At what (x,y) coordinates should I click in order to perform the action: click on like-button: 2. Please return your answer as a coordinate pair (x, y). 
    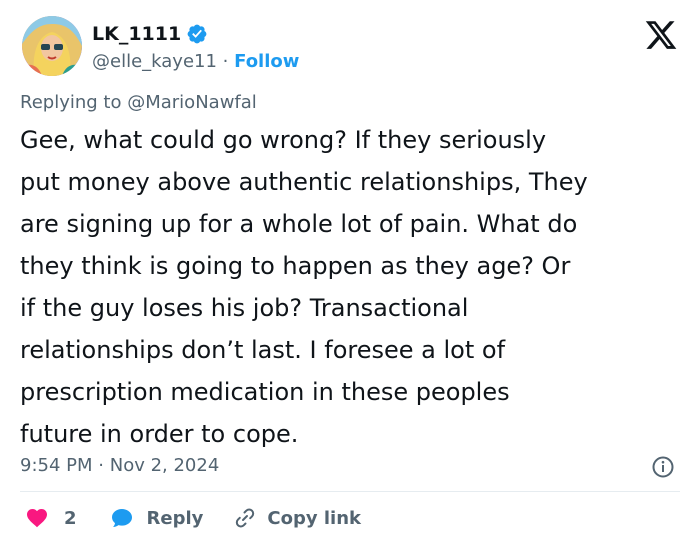
    Looking at the image, I should click on (50, 518).